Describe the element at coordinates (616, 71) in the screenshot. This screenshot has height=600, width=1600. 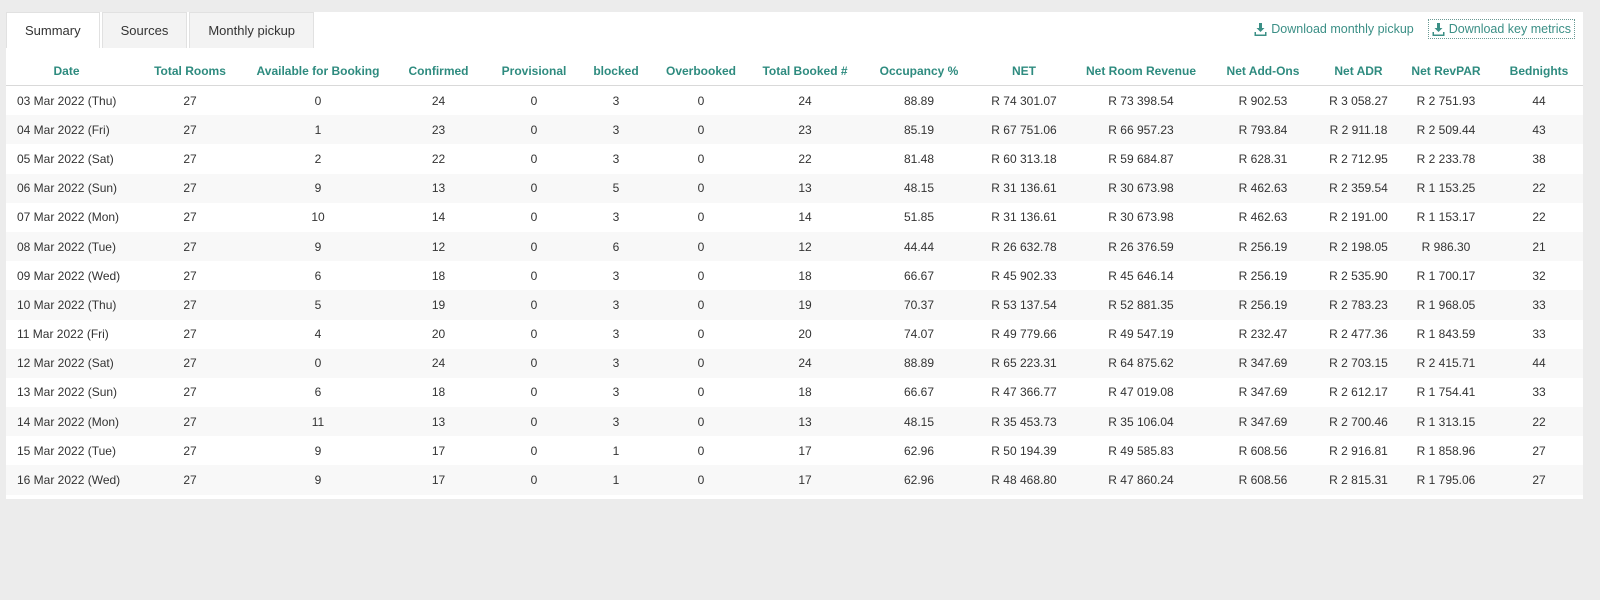
I see `column-header-blocked: blocked` at that location.